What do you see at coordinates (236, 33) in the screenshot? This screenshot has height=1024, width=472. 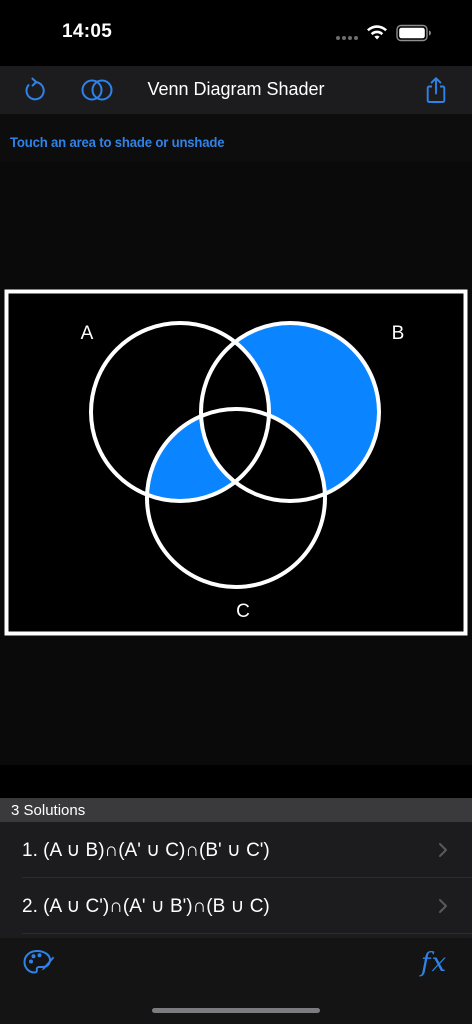 I see `status-bar: 14:05` at bounding box center [236, 33].